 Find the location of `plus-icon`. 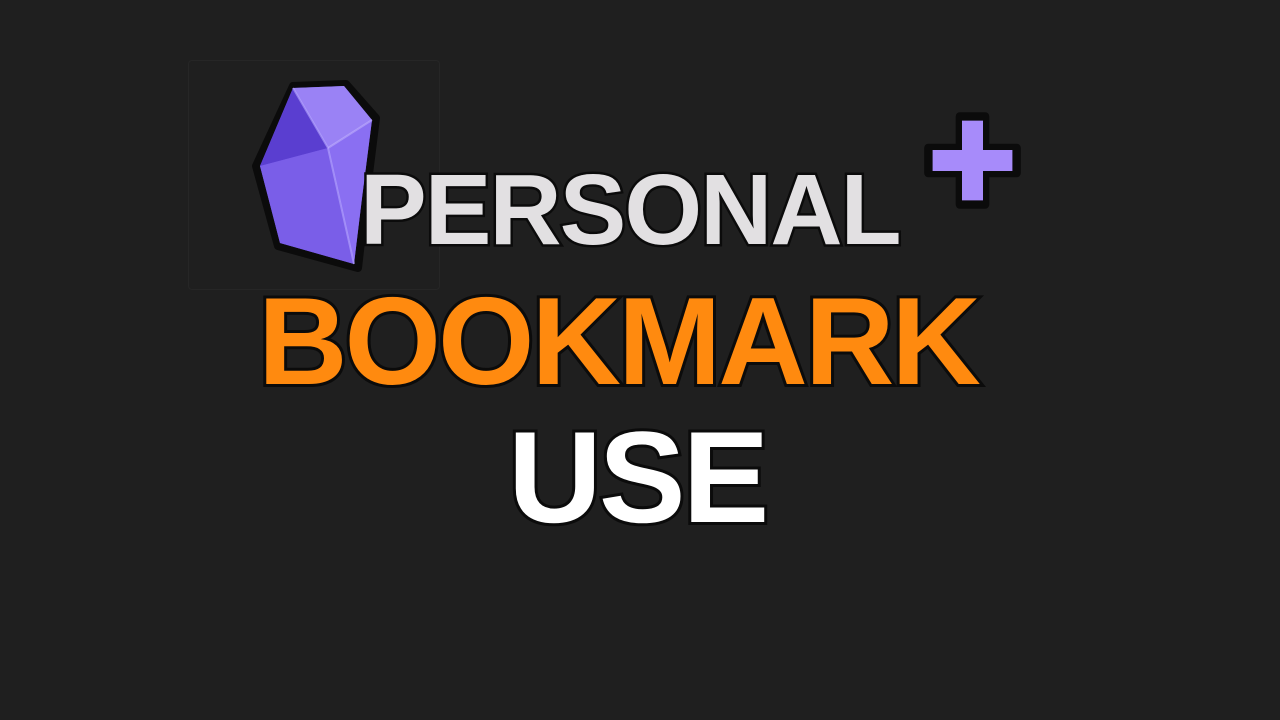

plus-icon is located at coordinates (972, 160).